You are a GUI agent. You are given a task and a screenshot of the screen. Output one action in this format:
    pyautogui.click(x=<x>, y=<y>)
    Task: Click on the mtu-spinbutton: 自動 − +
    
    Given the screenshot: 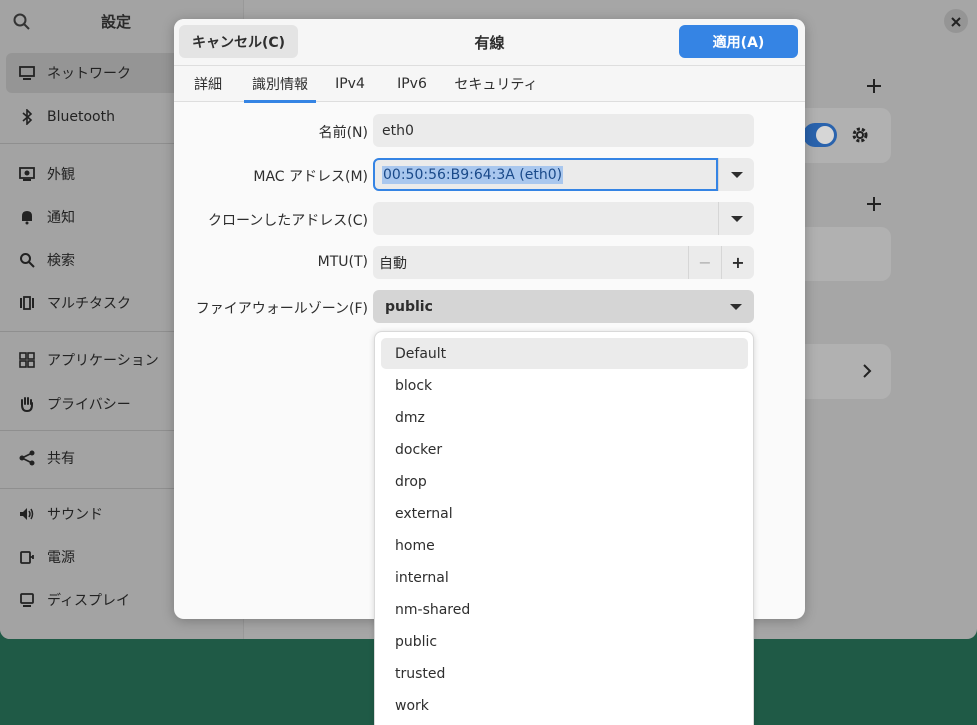 What is the action you would take?
    pyautogui.click(x=563, y=262)
    